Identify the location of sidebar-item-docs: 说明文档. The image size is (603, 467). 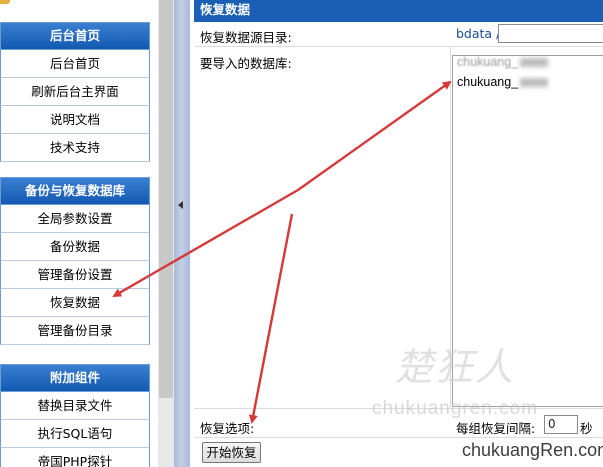
(75, 120).